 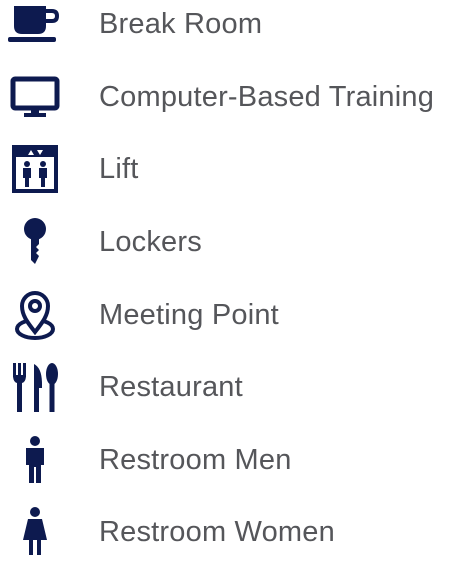 I want to click on legend-item-label: Restaurant, so click(x=171, y=387).